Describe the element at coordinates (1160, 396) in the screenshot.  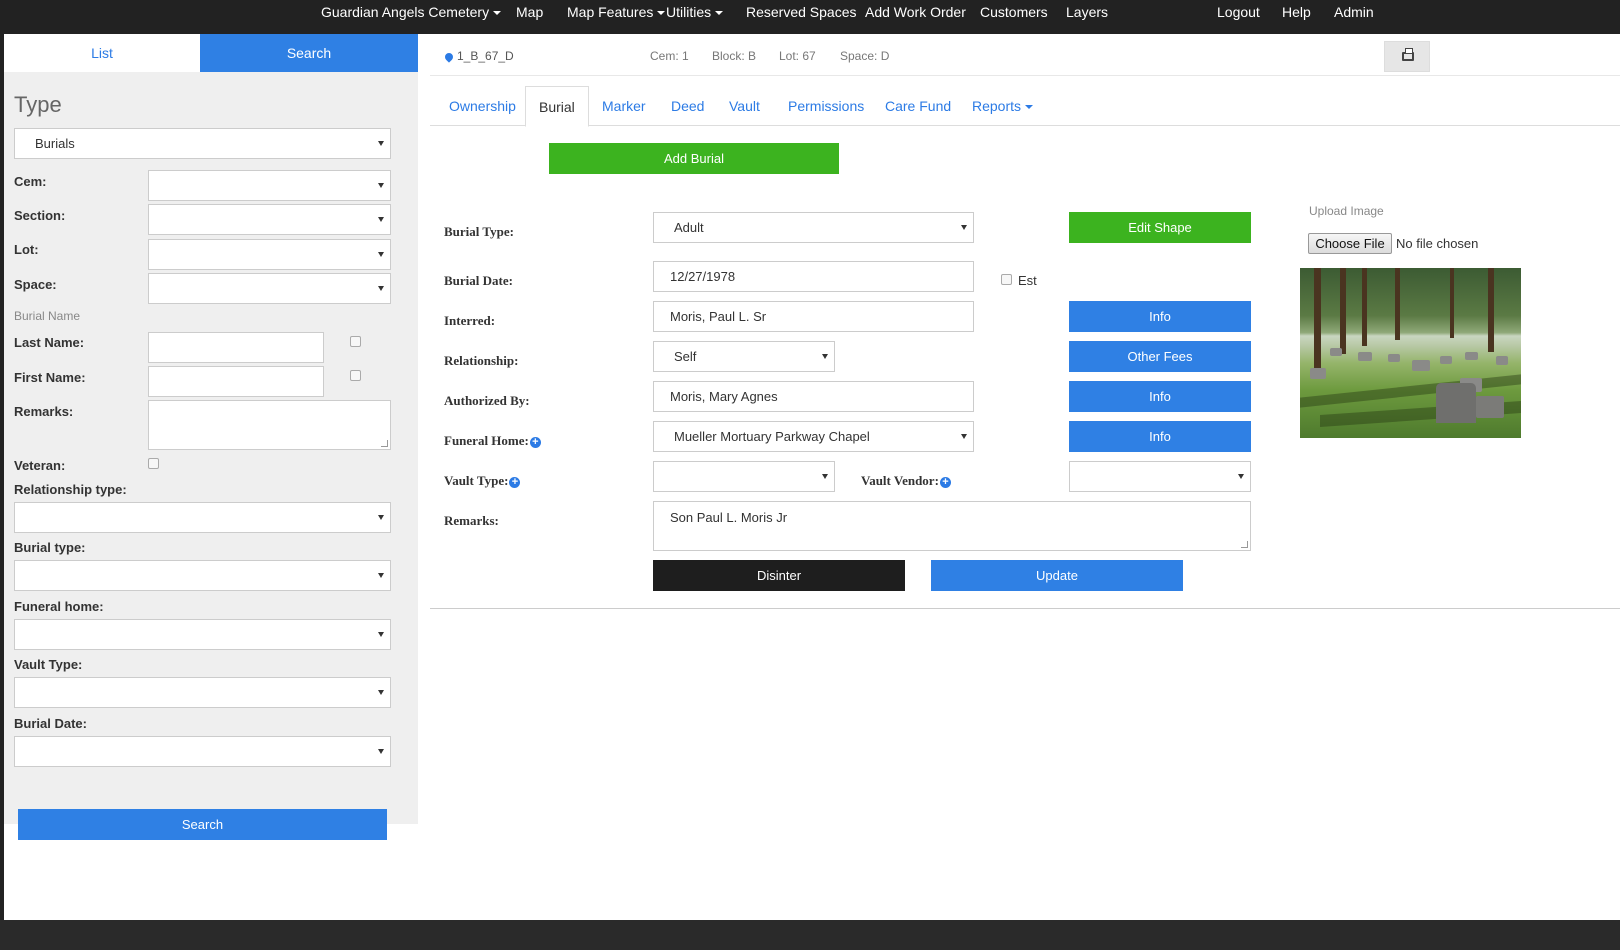
I see `authorized-by-info-button: Info` at that location.